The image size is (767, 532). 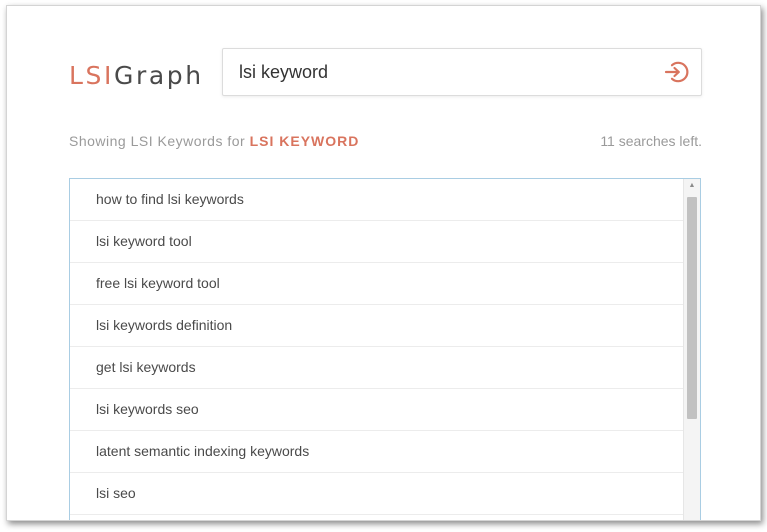 What do you see at coordinates (439, 72) in the screenshot?
I see `search-input` at bounding box center [439, 72].